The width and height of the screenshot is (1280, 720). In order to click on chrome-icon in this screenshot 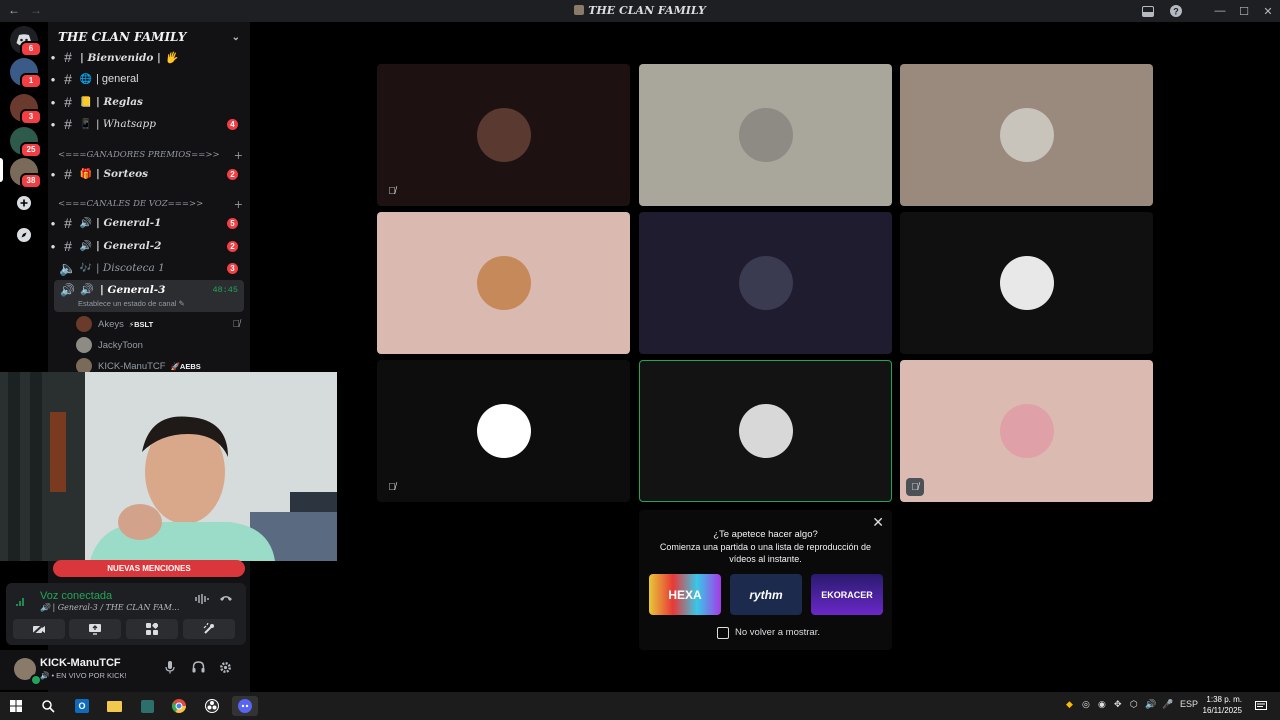, I will do `click(179, 706)`.